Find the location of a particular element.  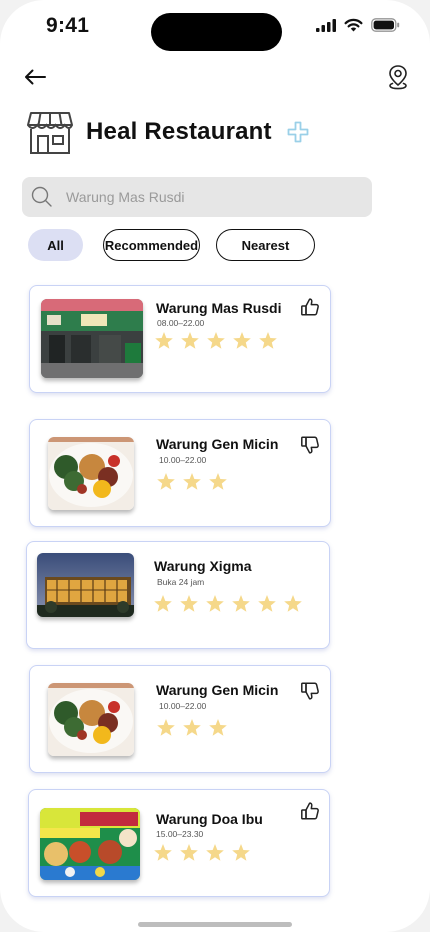

plus-icon is located at coordinates (298, 132).